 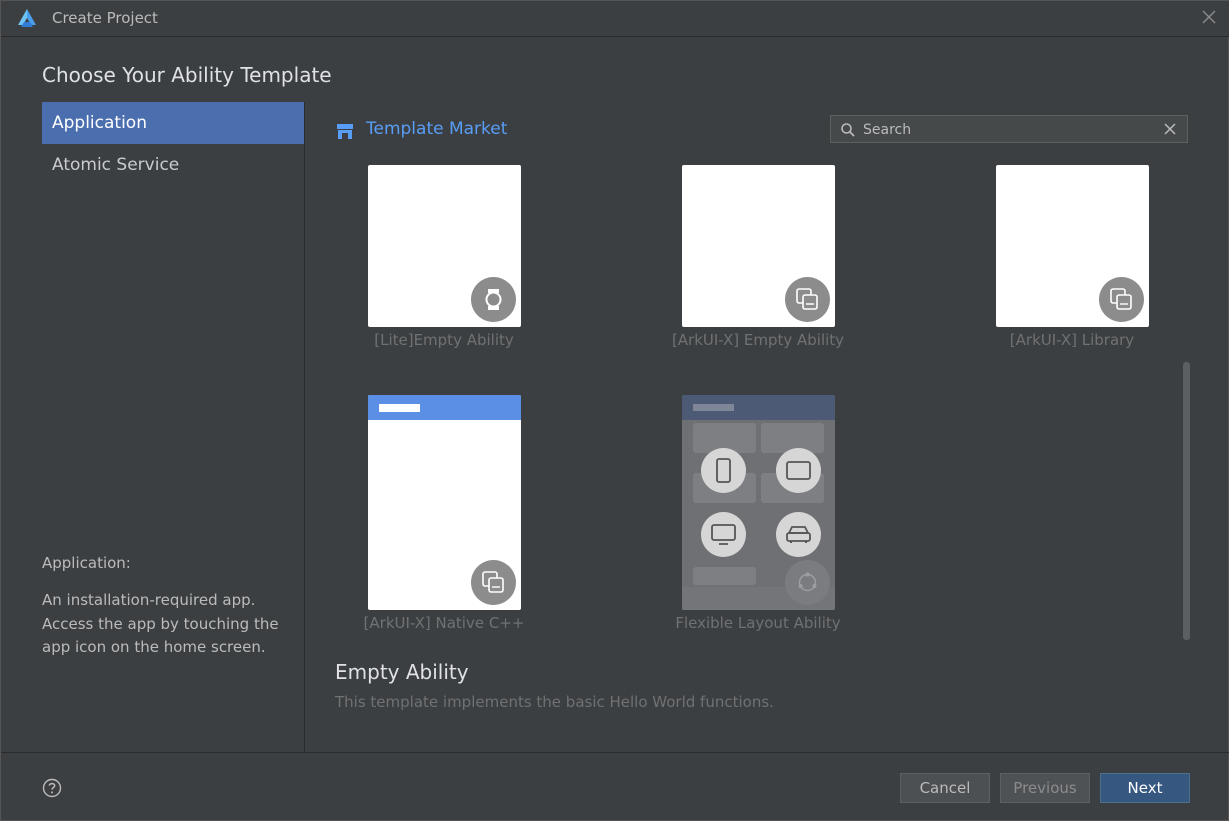 I want to click on template-market-label: Template Market, so click(x=436, y=129).